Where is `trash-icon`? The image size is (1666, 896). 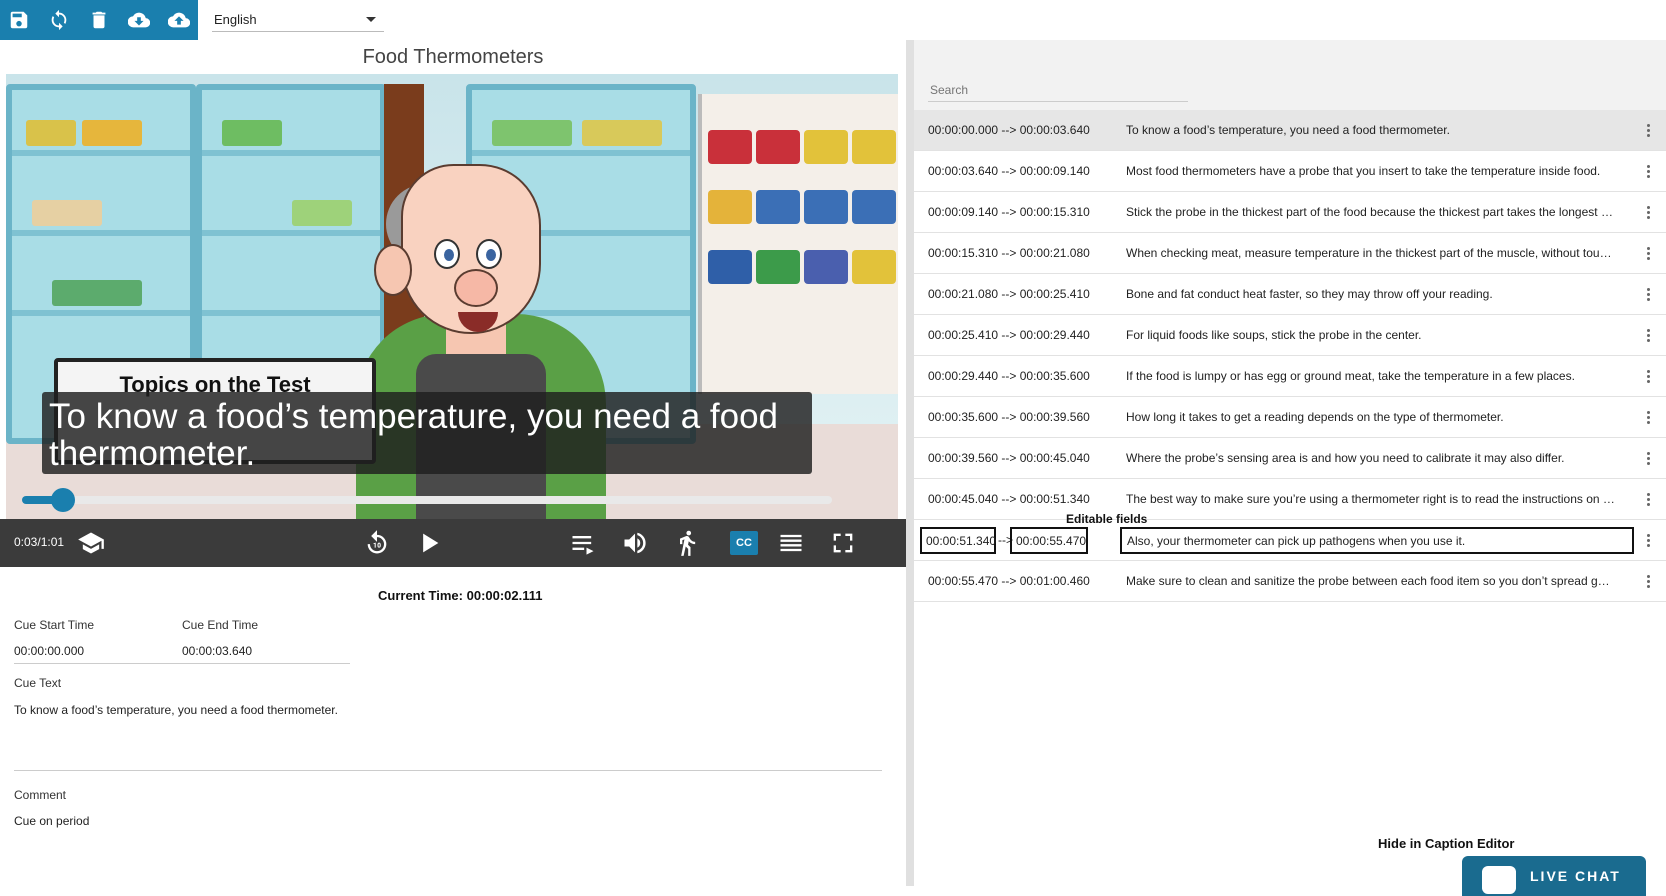
trash-icon is located at coordinates (99, 20).